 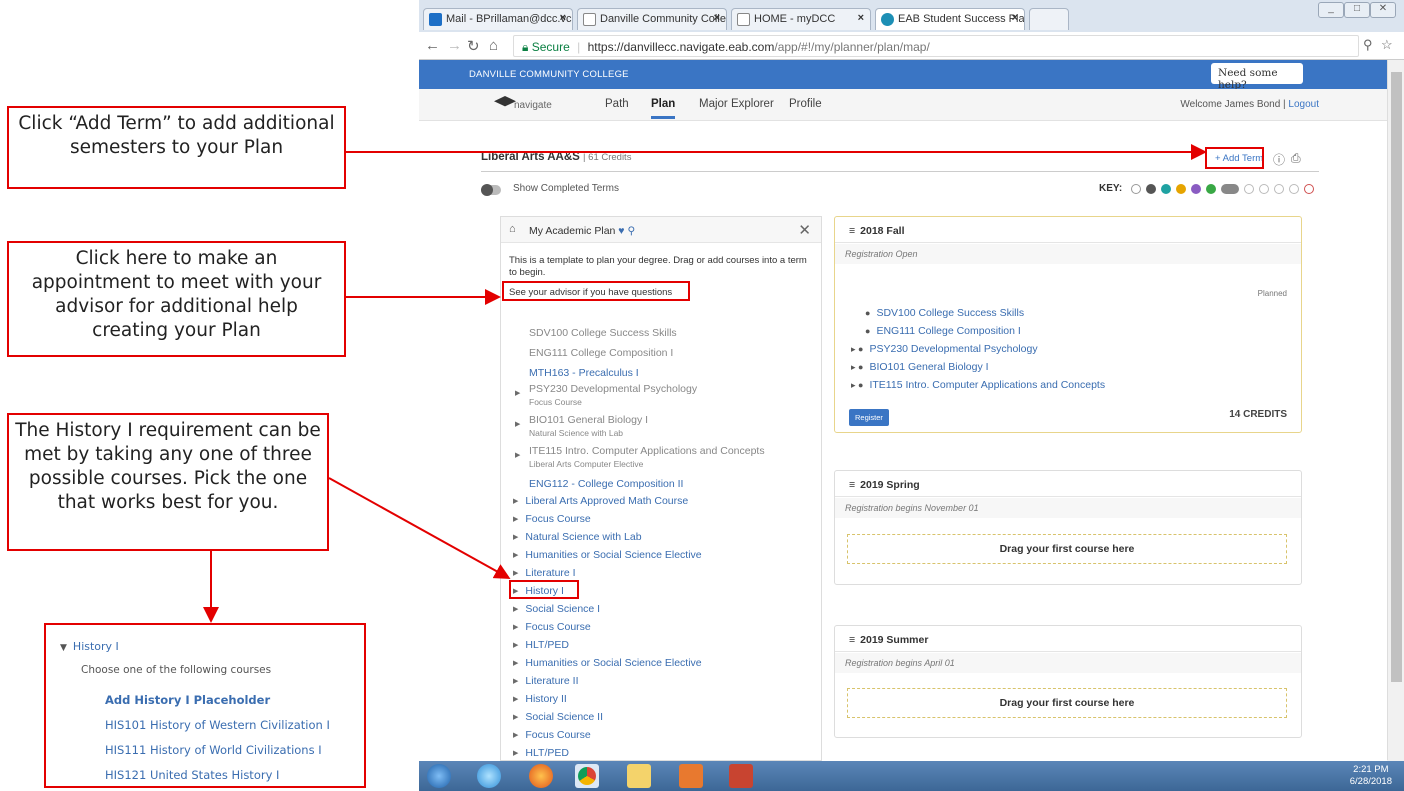 I want to click on new-tab-button, so click(x=1049, y=19).